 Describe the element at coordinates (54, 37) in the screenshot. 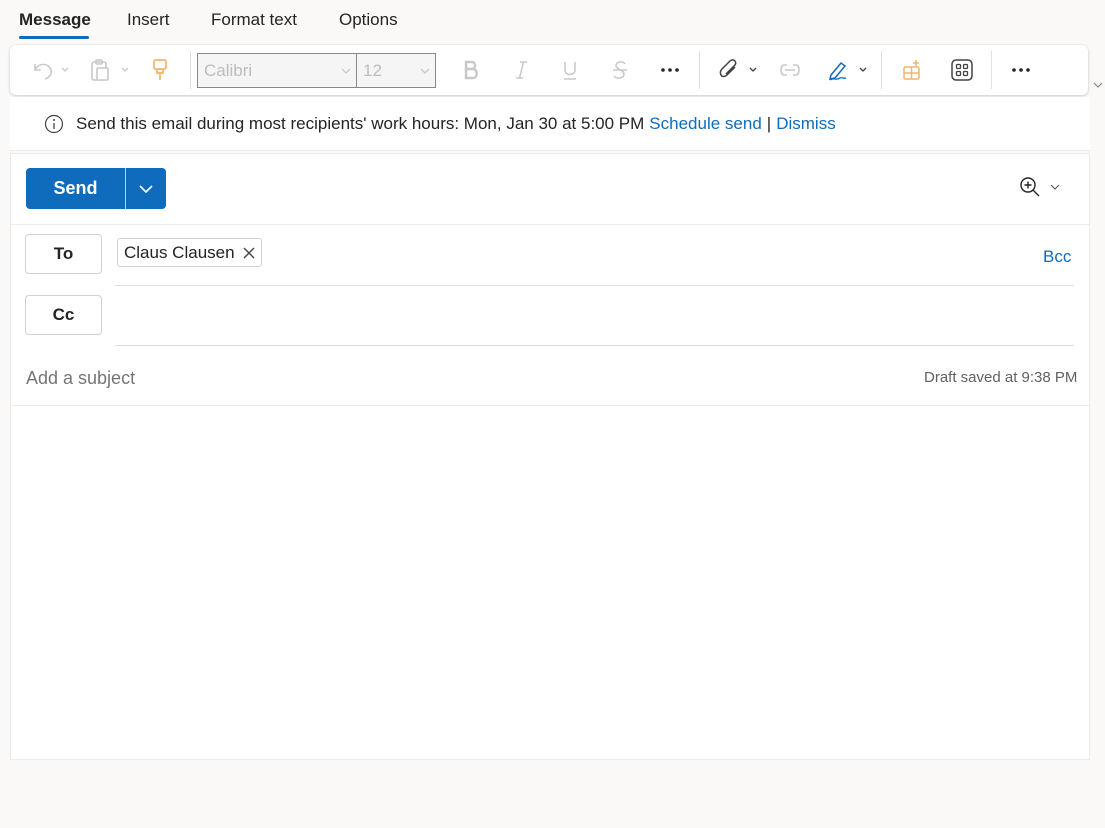

I see `active-tab-indicator` at that location.